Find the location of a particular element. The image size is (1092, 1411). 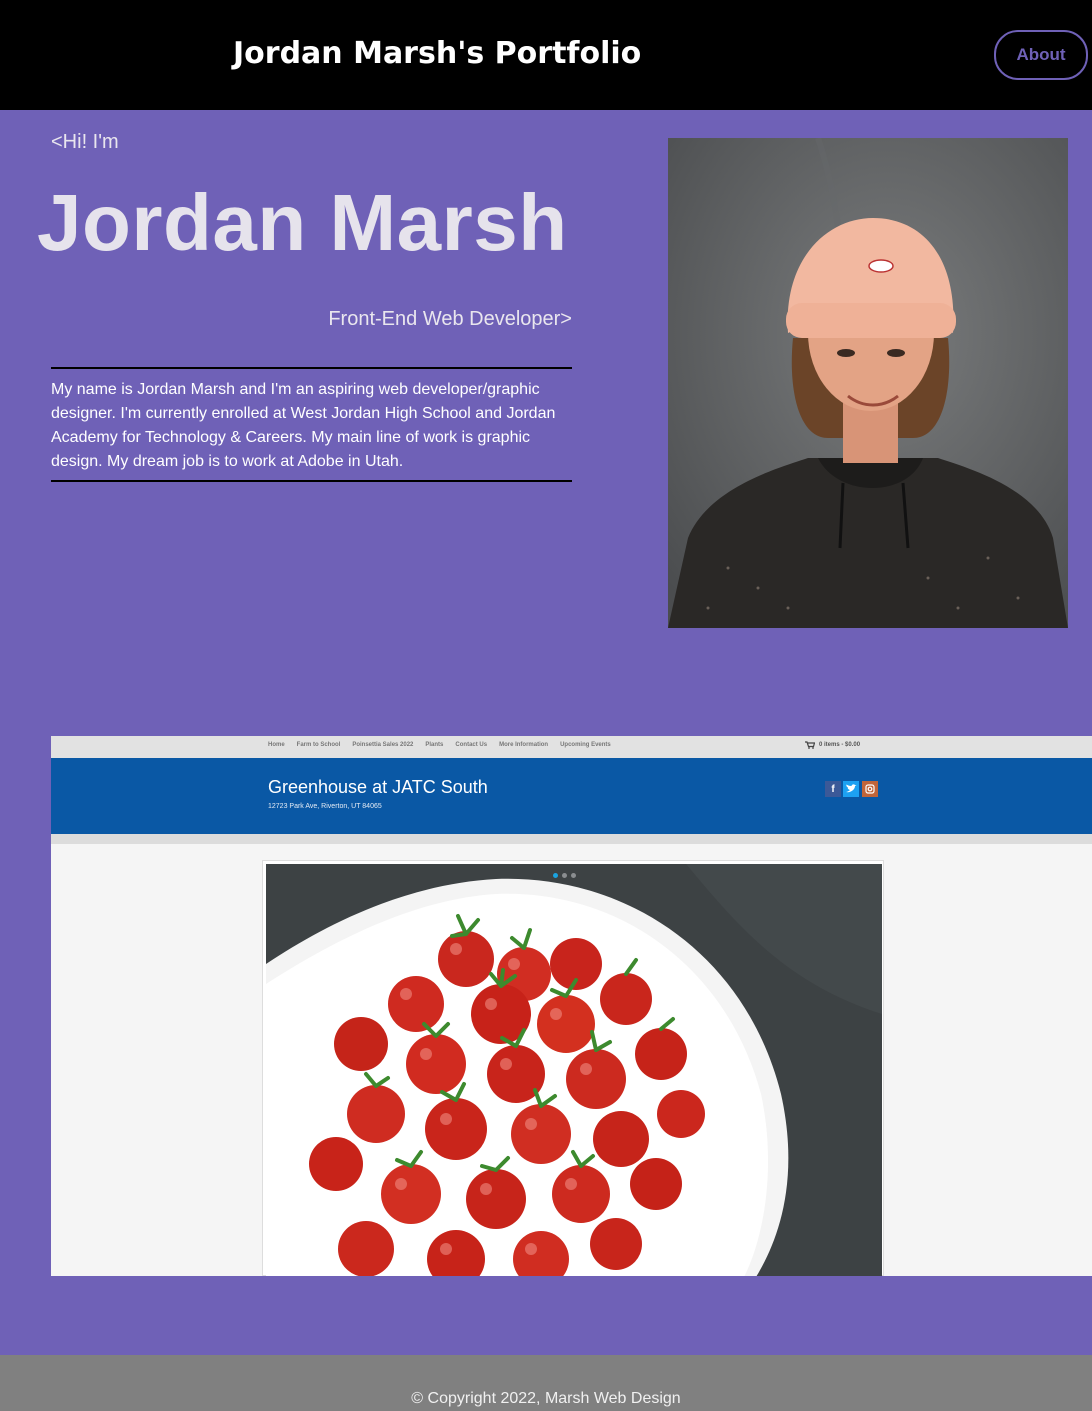

project-cart: 0 items - $0.00 is located at coordinates (832, 745).